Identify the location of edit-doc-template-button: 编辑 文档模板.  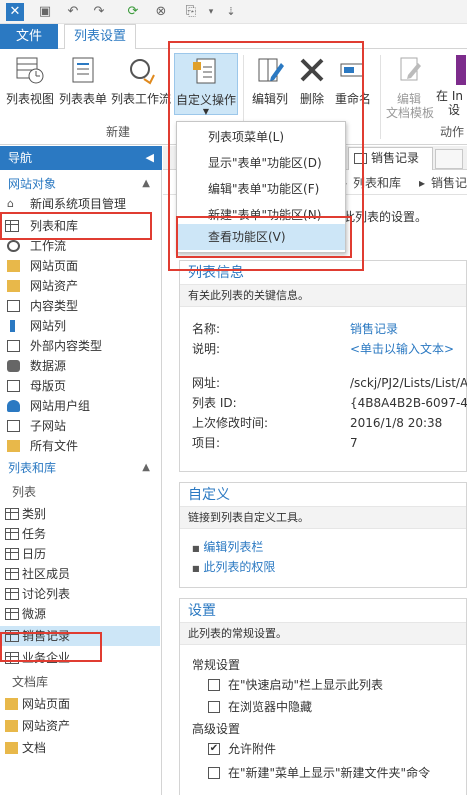
(410, 87).